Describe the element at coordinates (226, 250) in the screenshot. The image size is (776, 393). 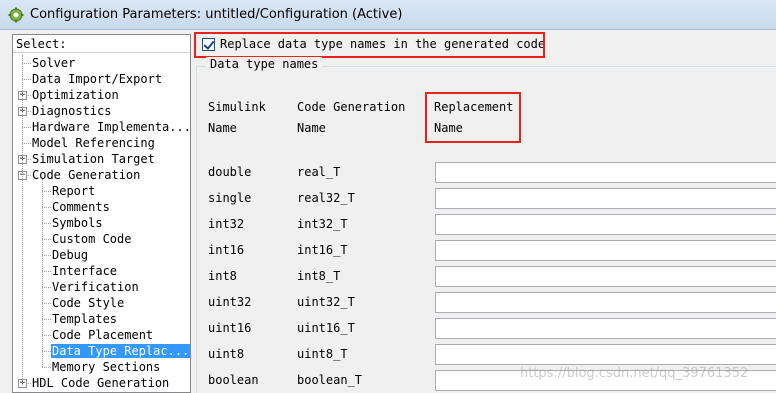
I see `simulink-type-name: int16` at that location.